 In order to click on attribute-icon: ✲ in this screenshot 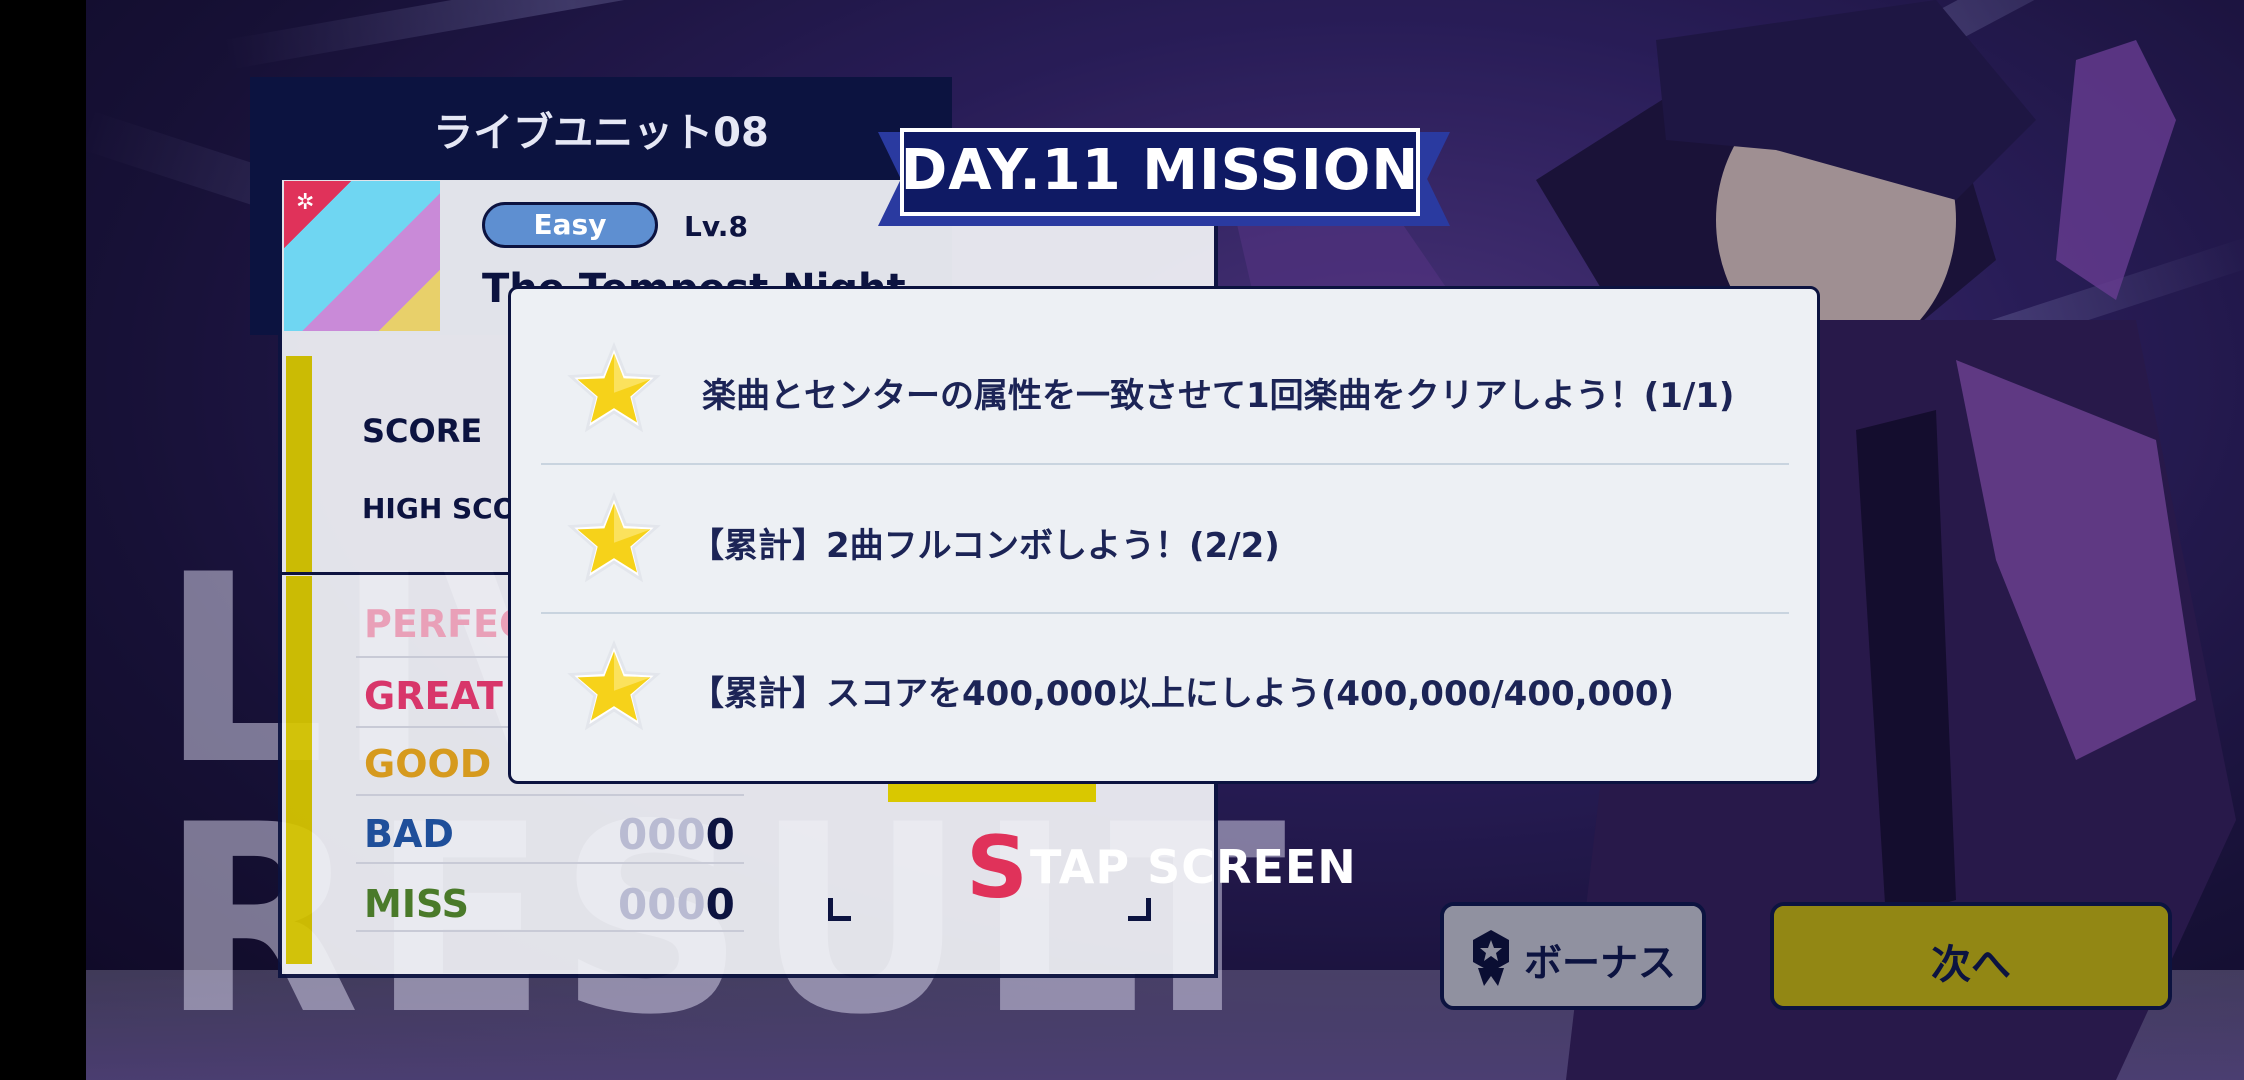, I will do `click(305, 202)`.